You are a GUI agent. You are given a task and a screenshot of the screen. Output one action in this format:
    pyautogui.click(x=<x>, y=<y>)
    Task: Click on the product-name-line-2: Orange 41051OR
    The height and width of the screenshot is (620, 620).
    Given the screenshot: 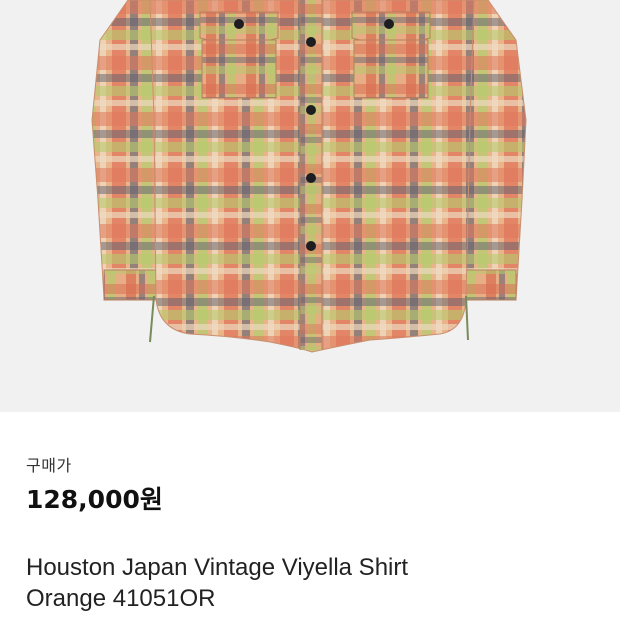 What is the action you would take?
    pyautogui.click(x=121, y=598)
    